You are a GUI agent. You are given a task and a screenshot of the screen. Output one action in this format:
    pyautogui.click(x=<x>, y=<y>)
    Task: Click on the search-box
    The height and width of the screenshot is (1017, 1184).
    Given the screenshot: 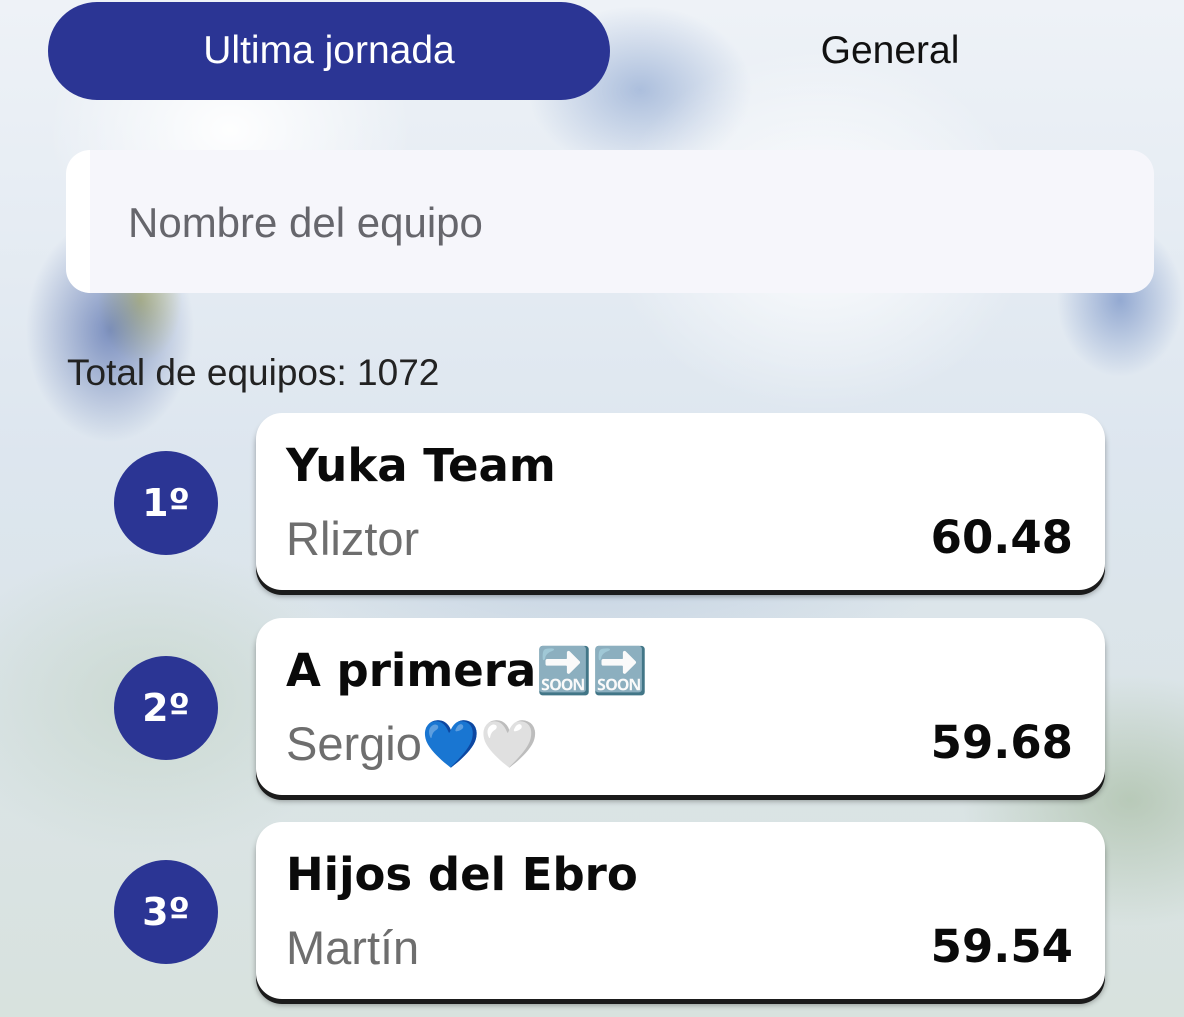 What is the action you would take?
    pyautogui.click(x=610, y=222)
    